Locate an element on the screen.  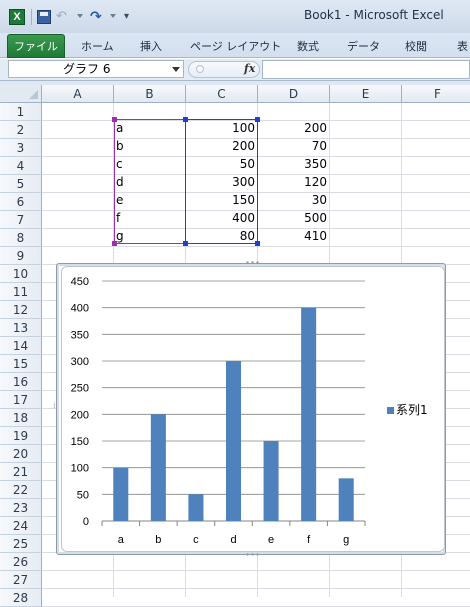
bar-a is located at coordinates (121, 494).